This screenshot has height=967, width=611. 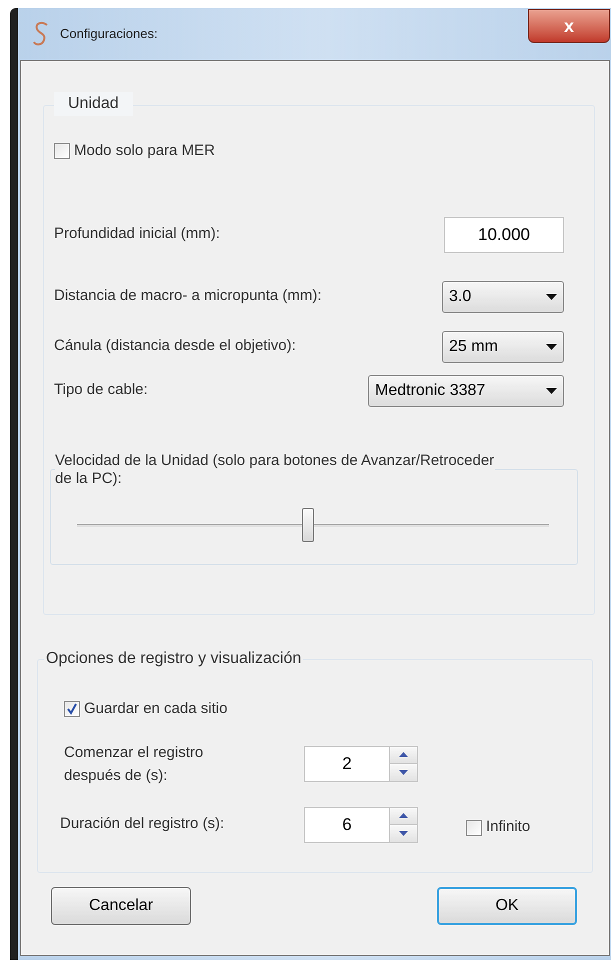 What do you see at coordinates (134, 764) in the screenshot?
I see `field-label: Comenzar el registro después de (s):` at bounding box center [134, 764].